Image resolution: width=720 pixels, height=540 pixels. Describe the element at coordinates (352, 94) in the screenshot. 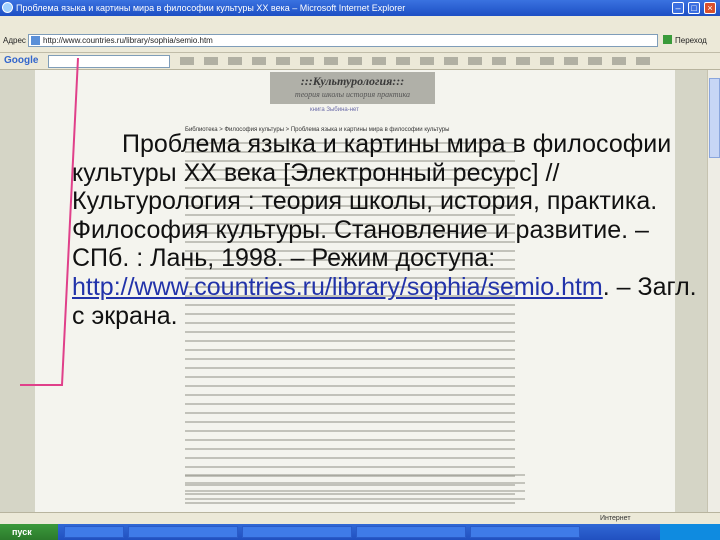

I see `banner-subtitle: теория школы история практика` at that location.